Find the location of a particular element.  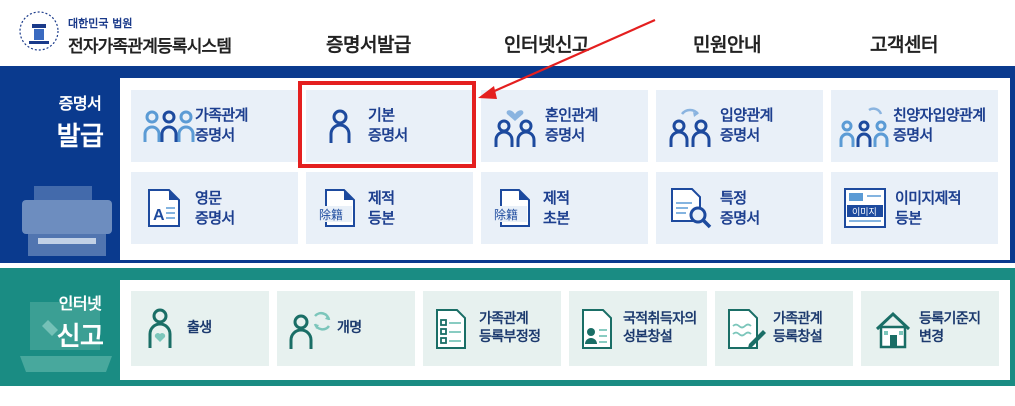

image-register-icon: 이미지 is located at coordinates (865, 208).